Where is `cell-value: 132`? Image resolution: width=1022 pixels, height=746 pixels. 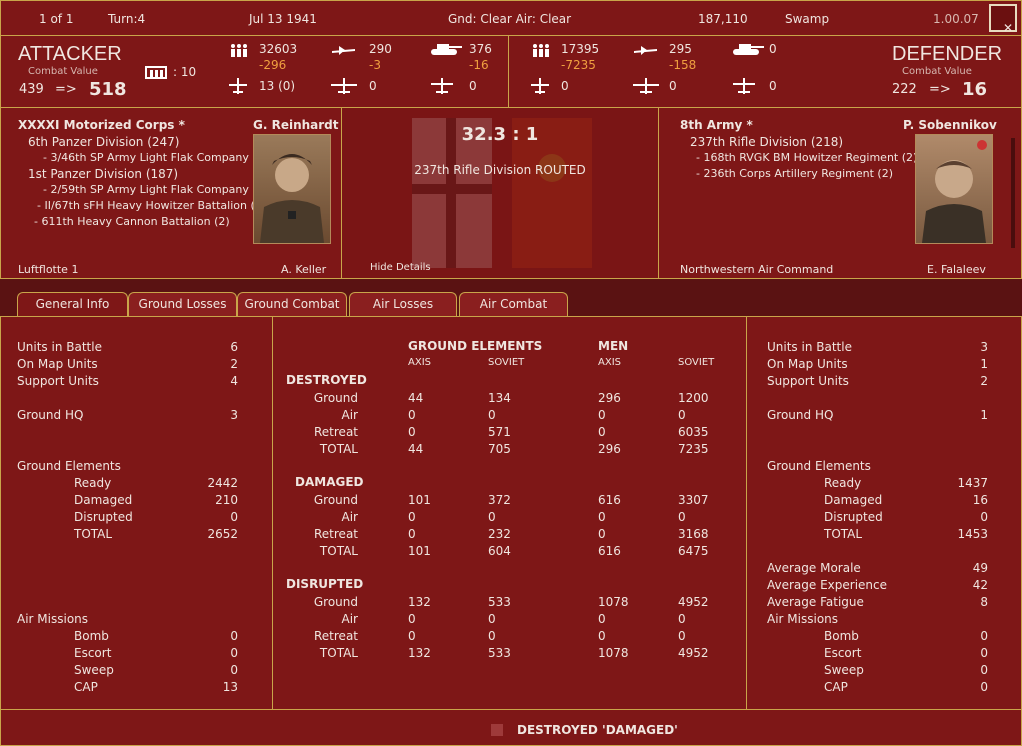 cell-value: 132 is located at coordinates (419, 602).